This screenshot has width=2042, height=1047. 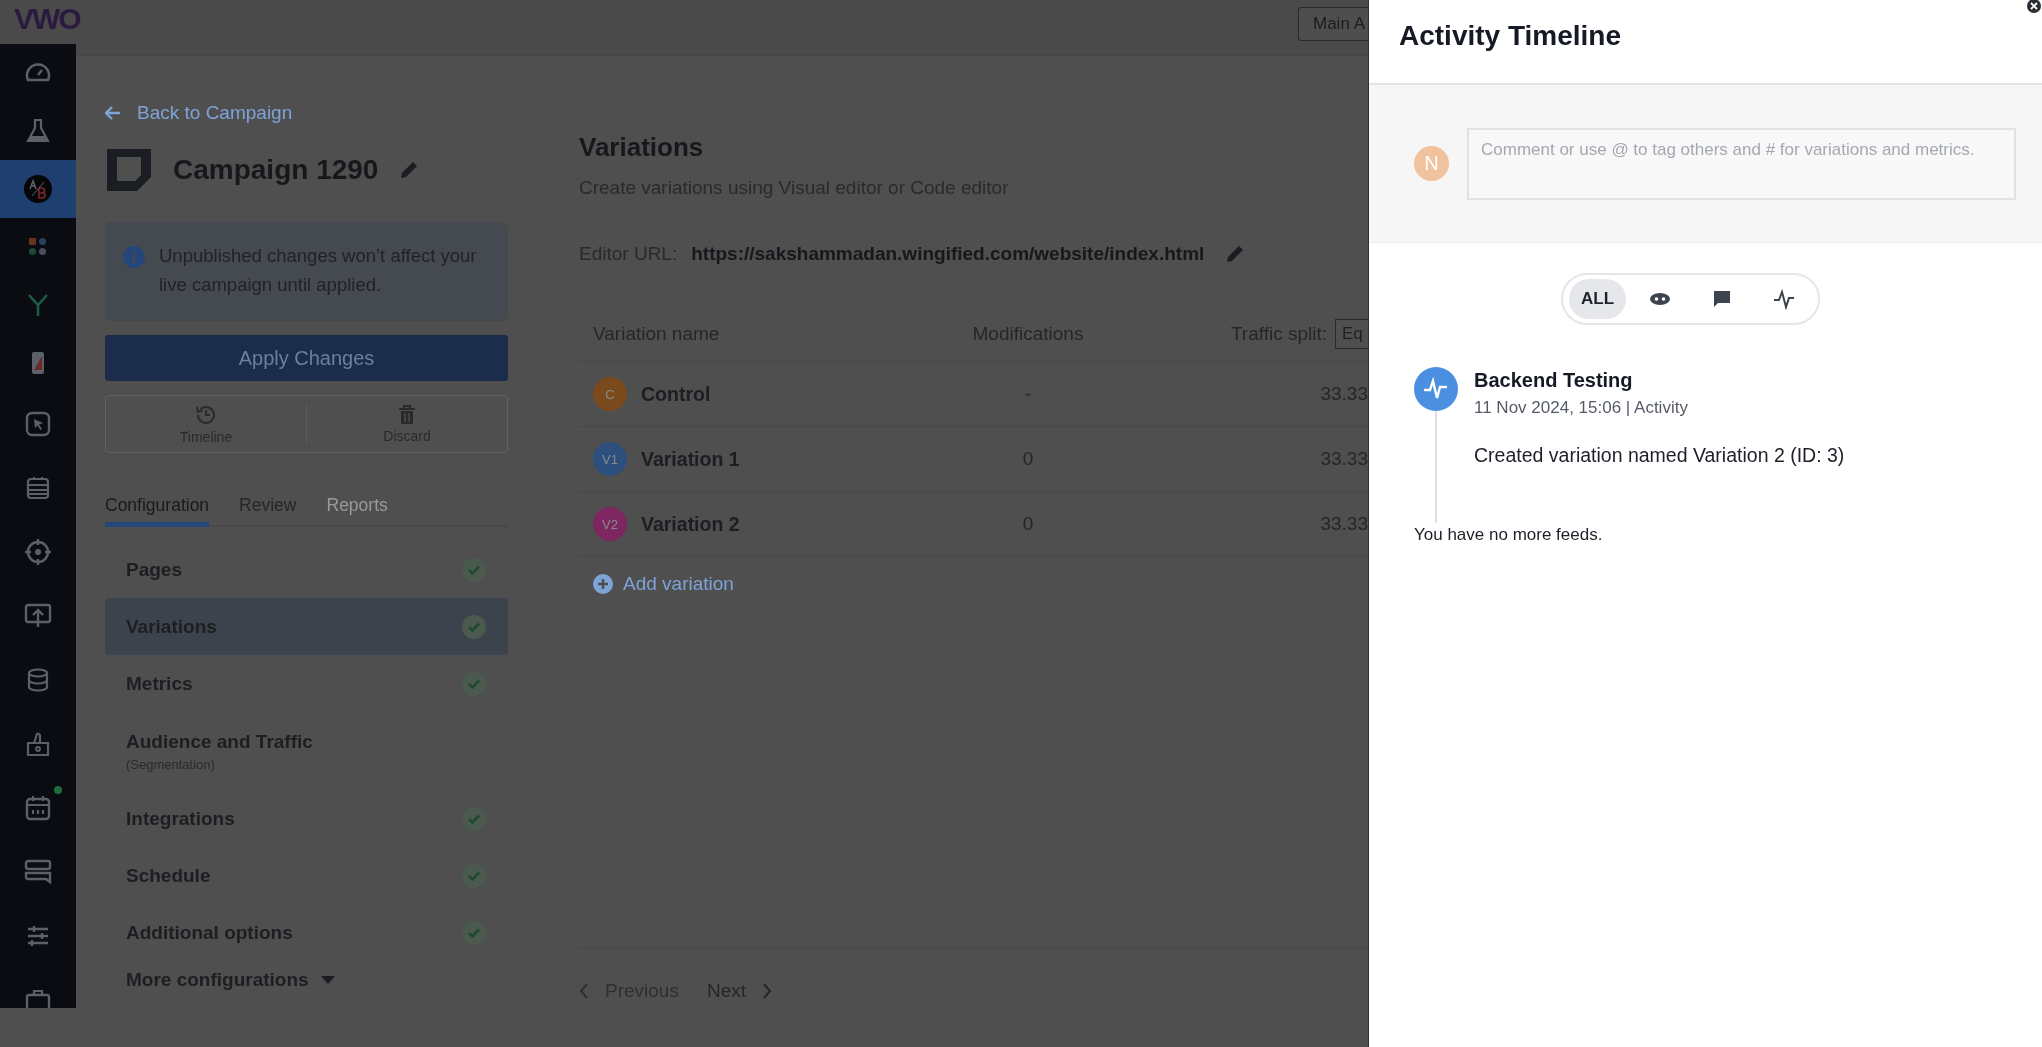 I want to click on section-heading: Variations, so click(x=642, y=147).